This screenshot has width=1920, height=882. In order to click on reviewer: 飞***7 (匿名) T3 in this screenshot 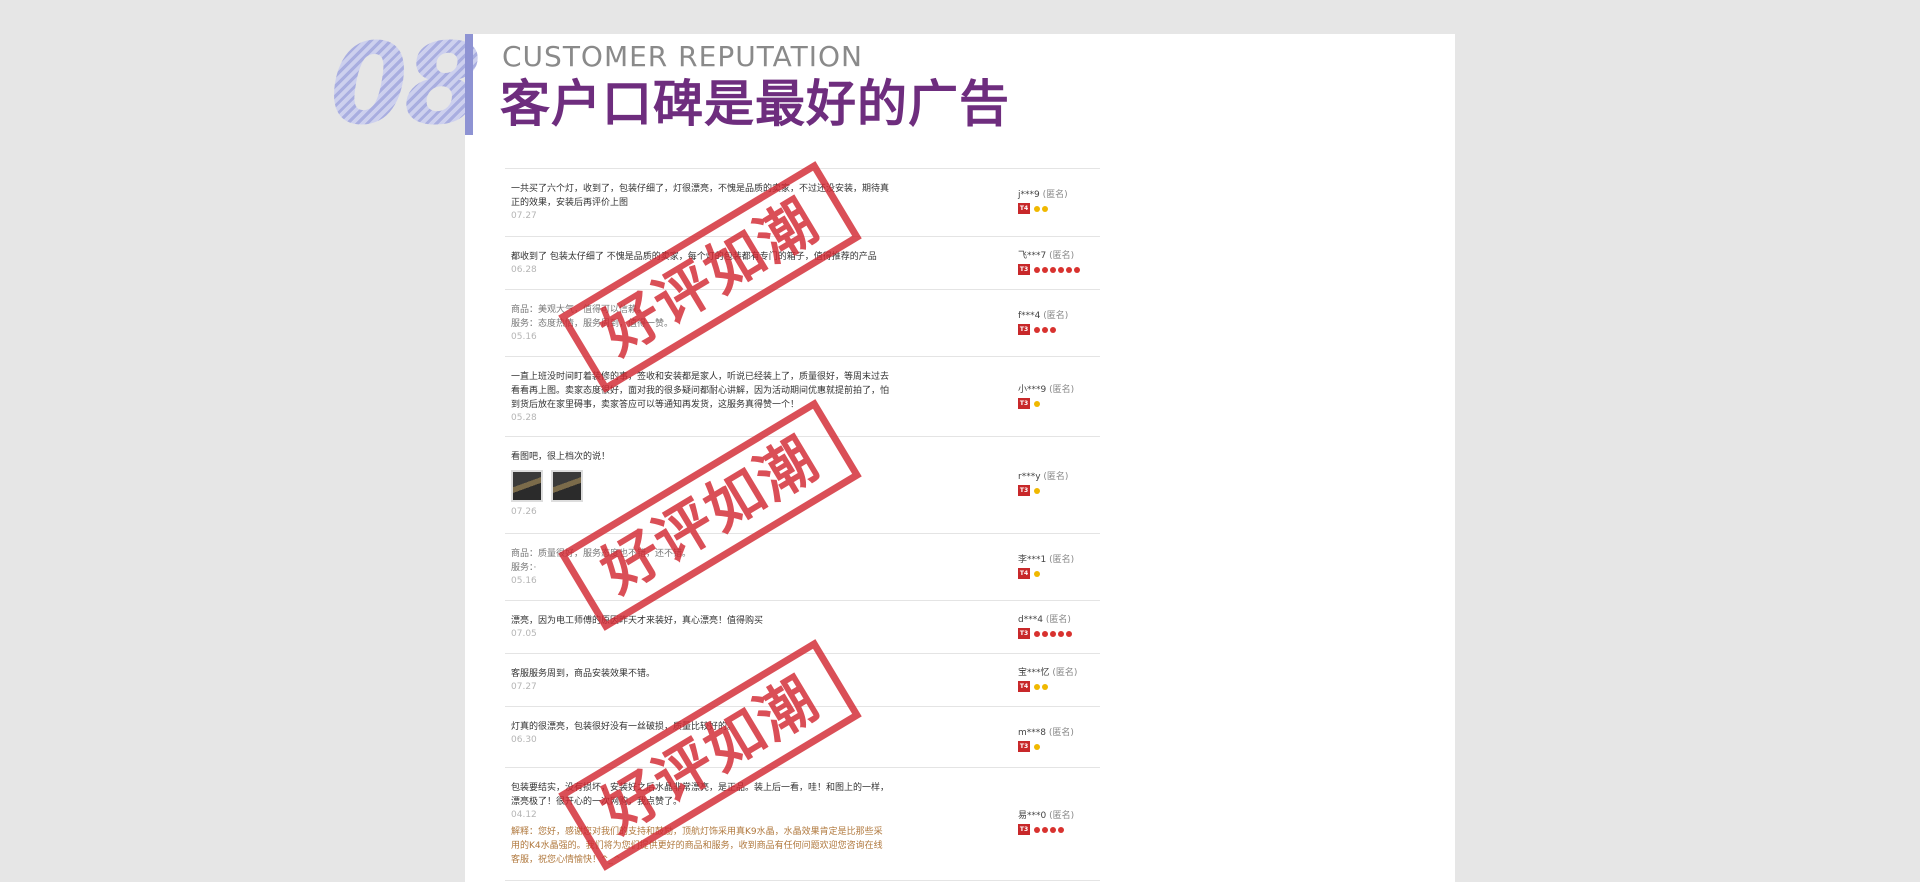, I will do `click(1049, 262)`.